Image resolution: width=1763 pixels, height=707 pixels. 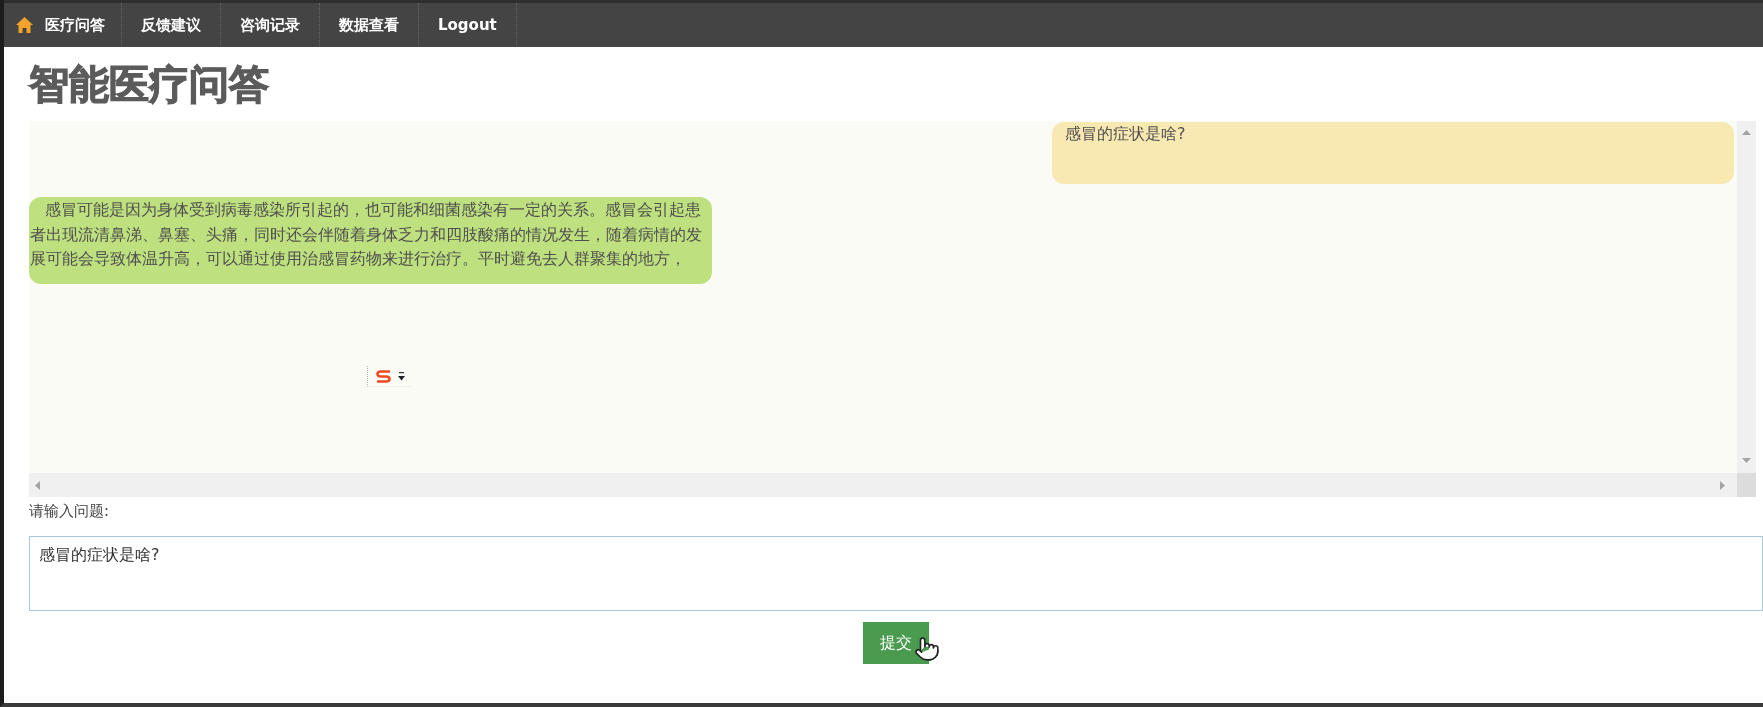 What do you see at coordinates (1746, 132) in the screenshot?
I see `scroll-up-arrow-icon` at bounding box center [1746, 132].